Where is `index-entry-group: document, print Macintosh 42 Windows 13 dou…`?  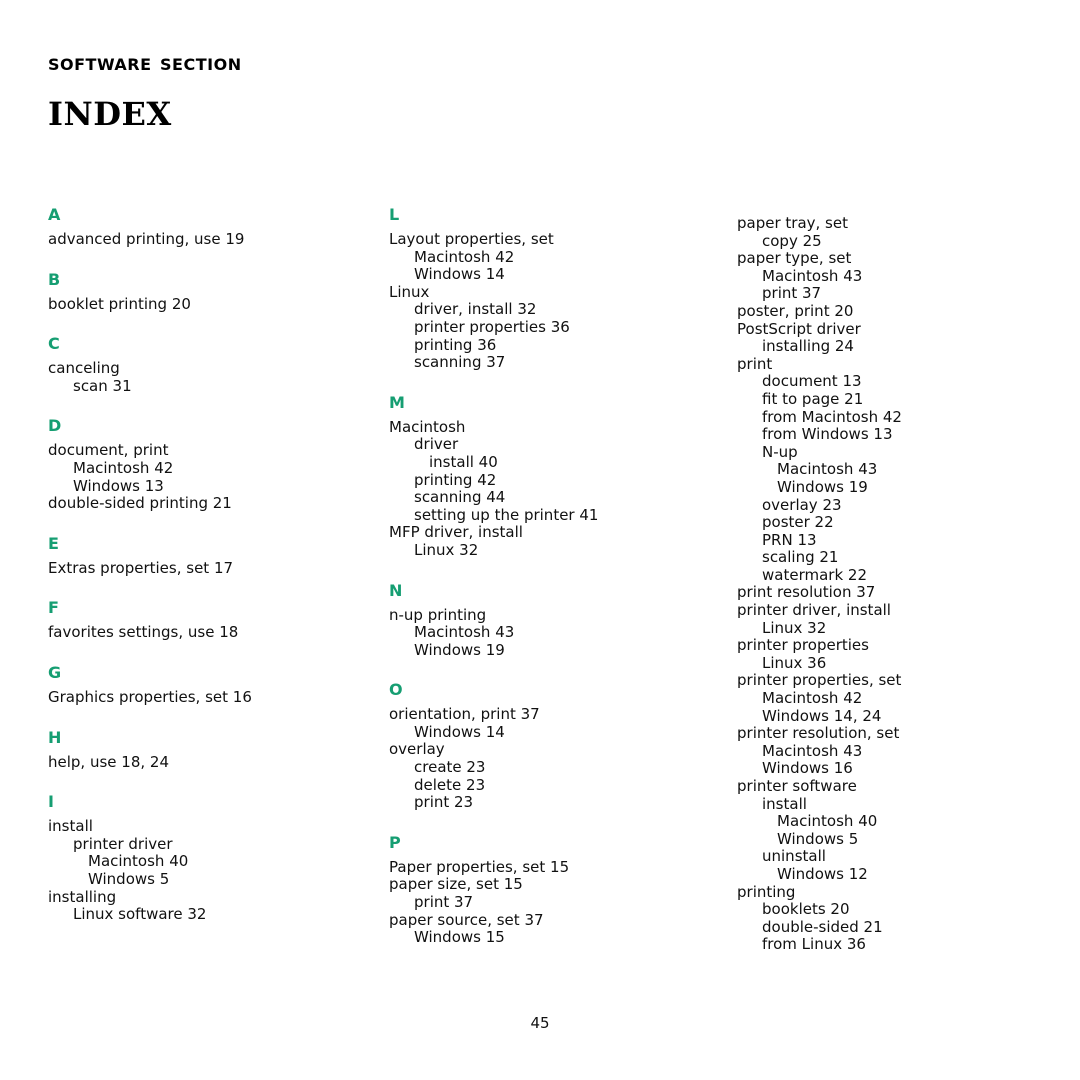
index-entry-group: document, print Macintosh 42 Windows 13 dou… is located at coordinates (213, 477).